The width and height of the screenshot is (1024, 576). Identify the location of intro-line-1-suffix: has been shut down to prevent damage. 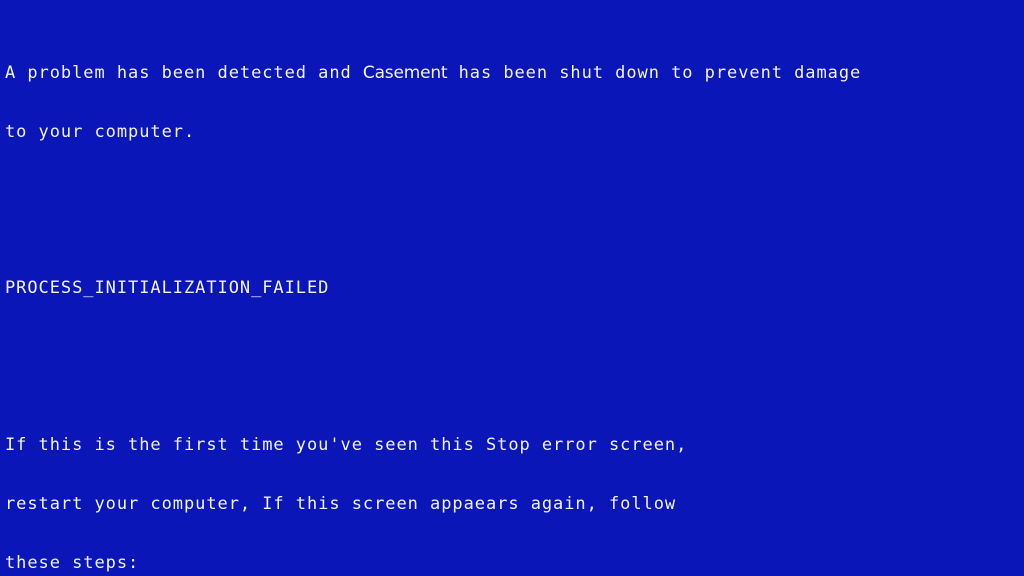
(654, 72).